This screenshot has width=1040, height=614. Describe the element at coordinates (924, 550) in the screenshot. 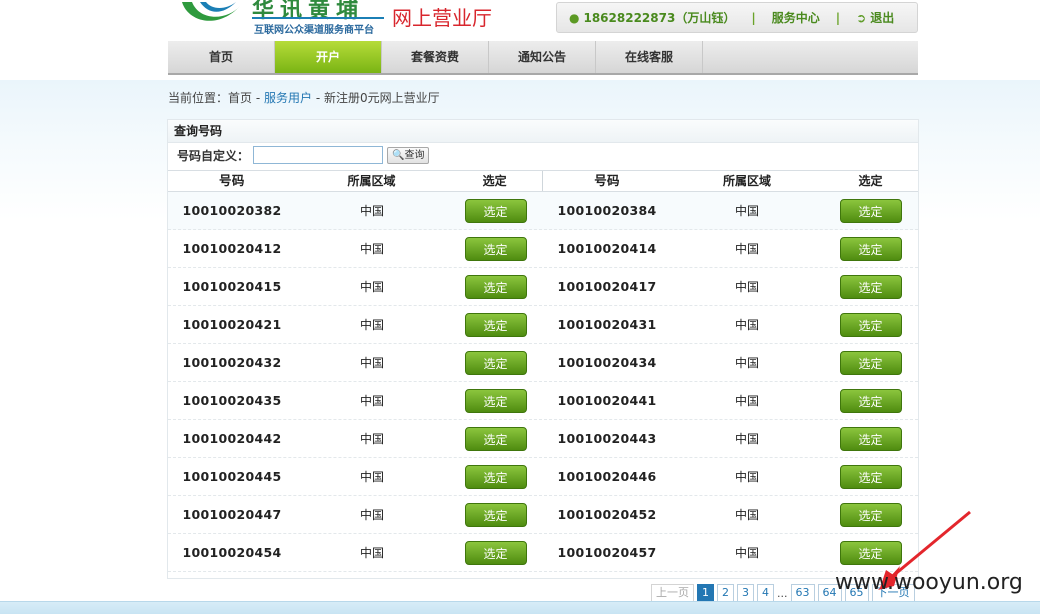

I see `annotation-arrow-icon` at that location.